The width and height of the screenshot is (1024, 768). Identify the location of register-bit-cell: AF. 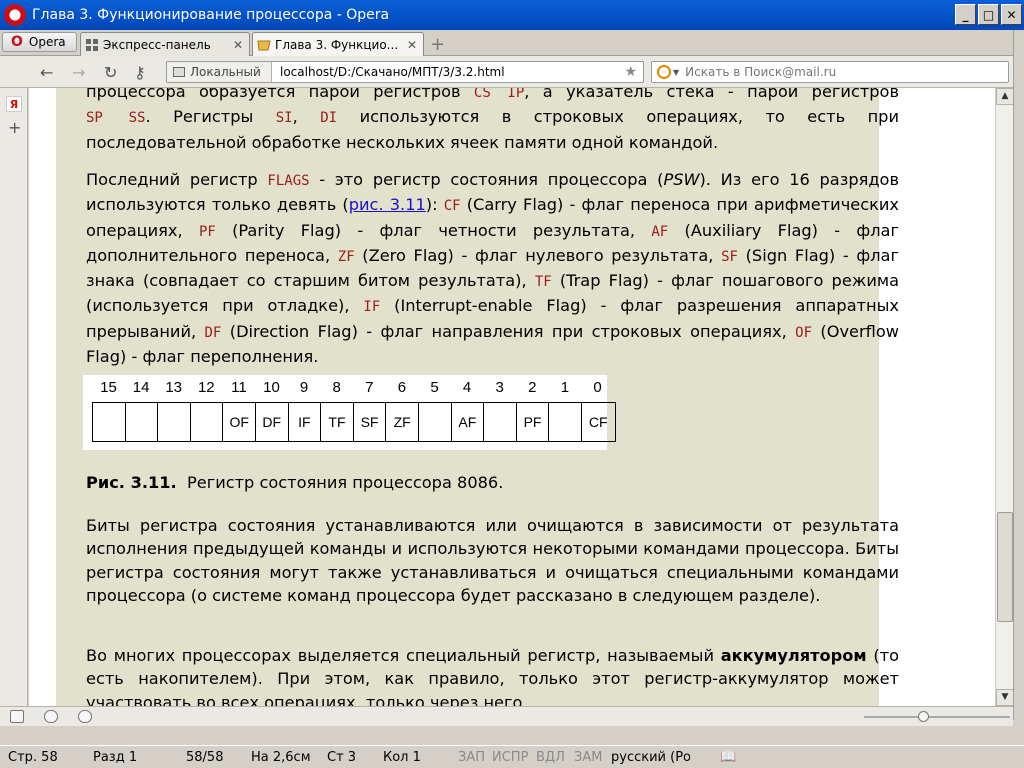
(468, 422).